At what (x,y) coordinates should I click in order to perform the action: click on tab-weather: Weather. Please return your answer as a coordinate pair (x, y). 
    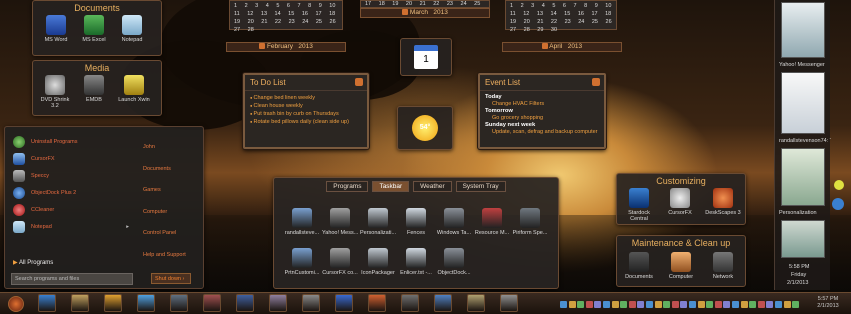
    Looking at the image, I should click on (432, 186).